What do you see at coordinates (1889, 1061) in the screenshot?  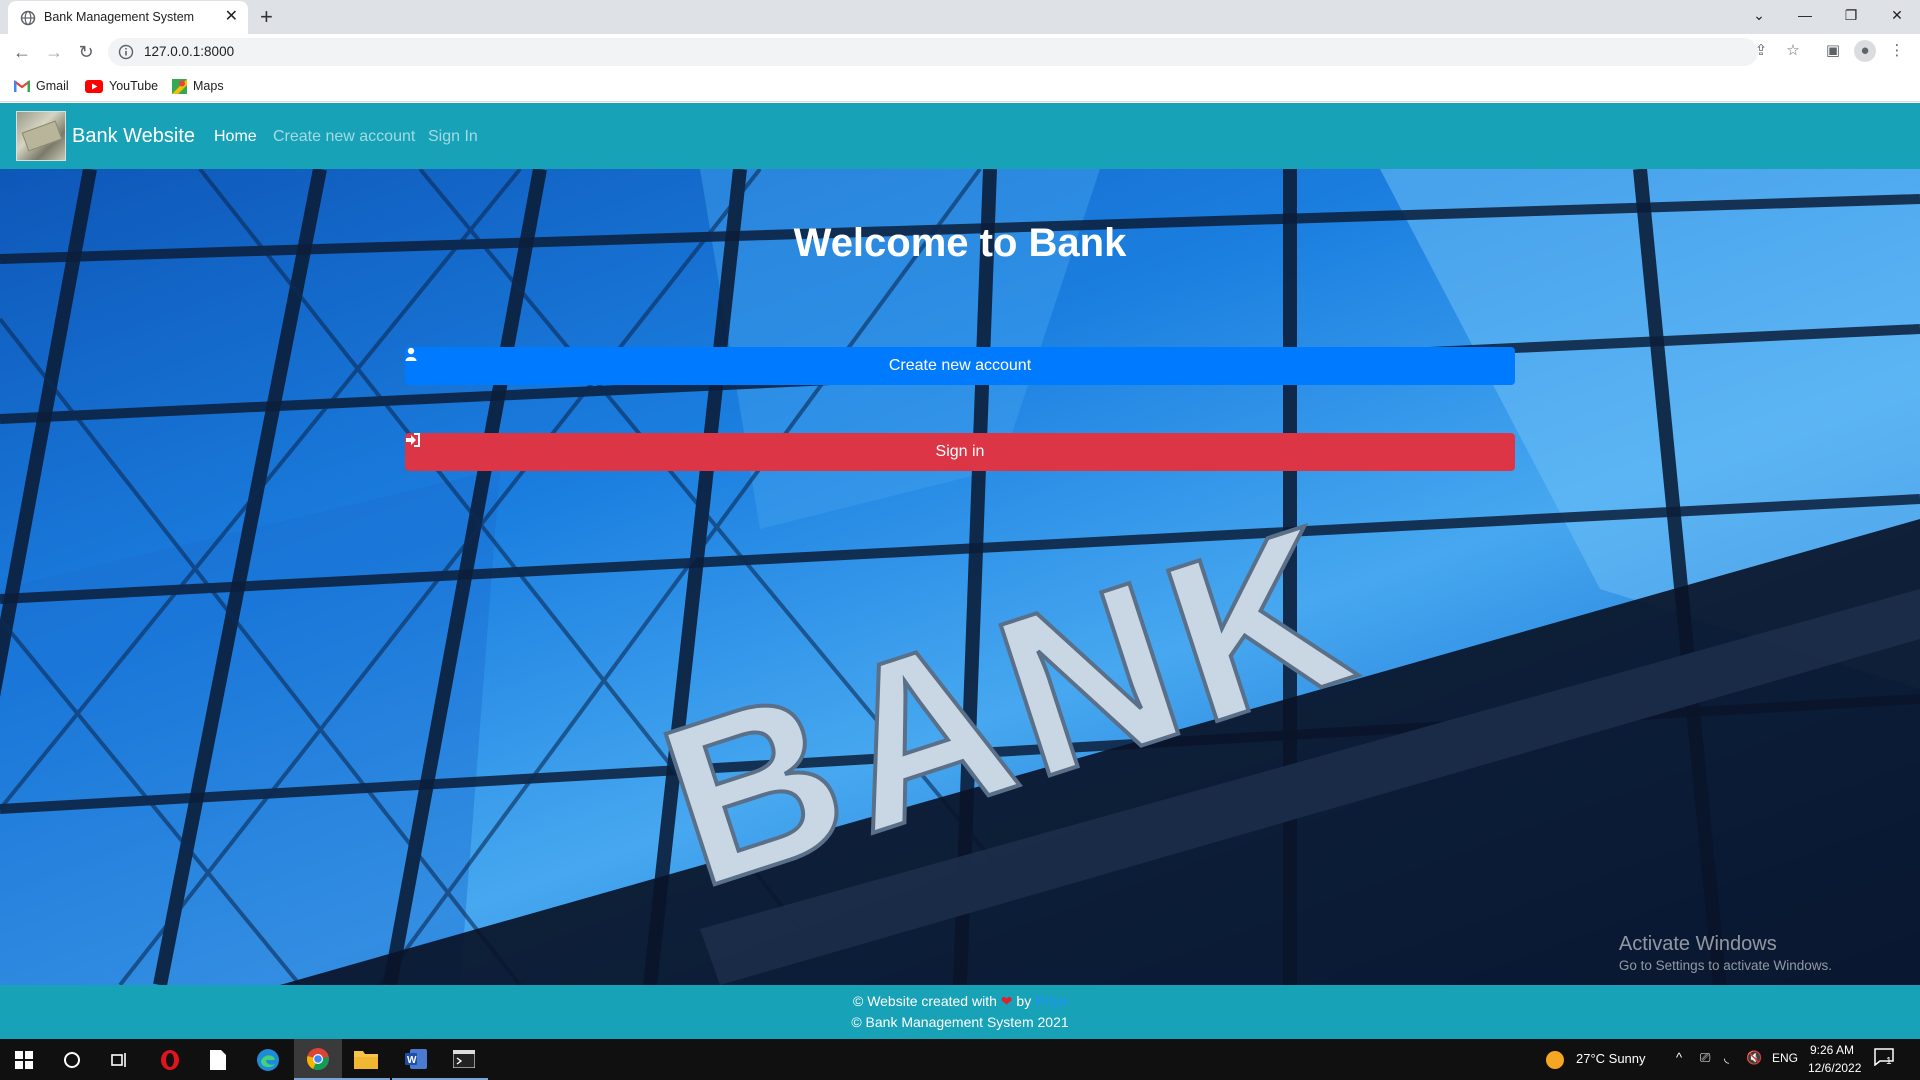 I see `notification-count: 1` at bounding box center [1889, 1061].